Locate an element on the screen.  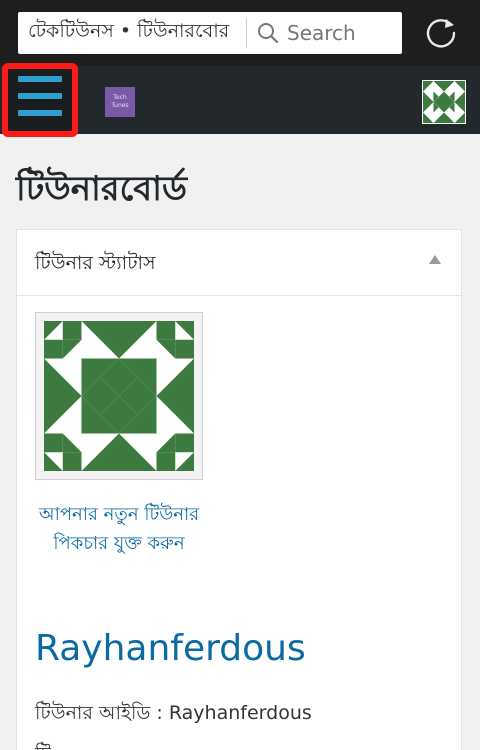
menu-icon-bar-top is located at coordinates (40, 79).